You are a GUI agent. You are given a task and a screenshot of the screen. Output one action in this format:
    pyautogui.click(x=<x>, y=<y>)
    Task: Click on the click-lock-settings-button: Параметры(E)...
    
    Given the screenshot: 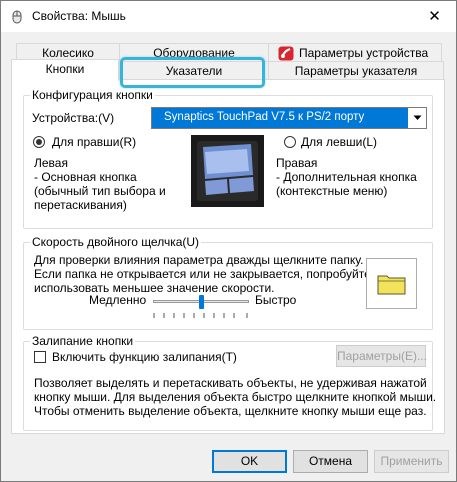 What is the action you would take?
    pyautogui.click(x=381, y=356)
    